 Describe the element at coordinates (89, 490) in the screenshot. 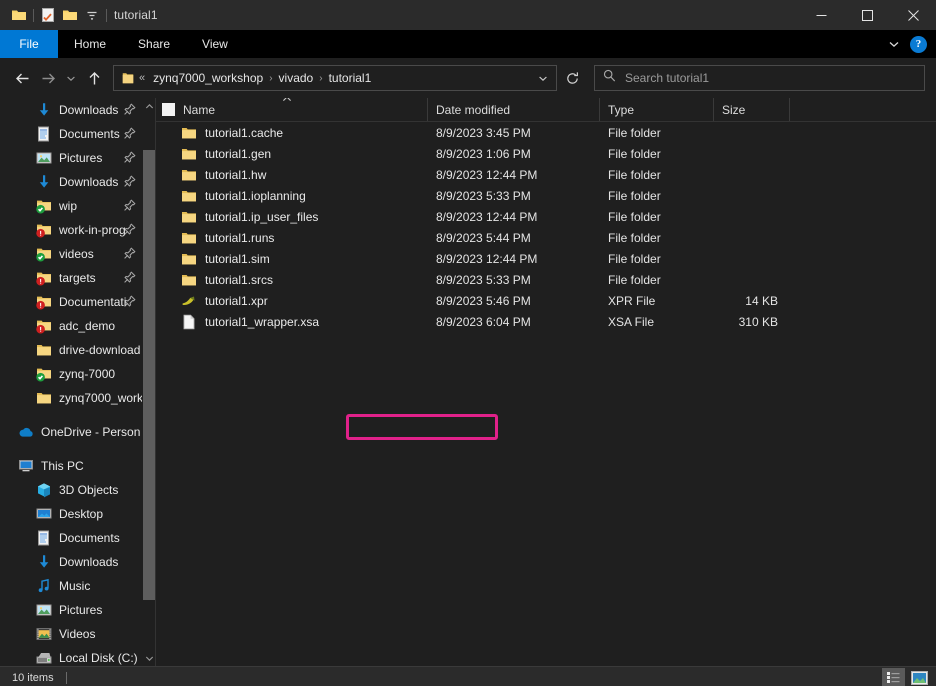

I see `sidebar-item-label: 3D Objects` at that location.